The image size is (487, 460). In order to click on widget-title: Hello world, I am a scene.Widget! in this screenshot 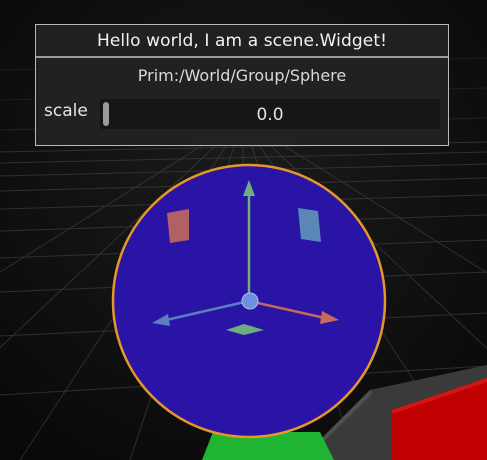, I will do `click(241, 40)`.